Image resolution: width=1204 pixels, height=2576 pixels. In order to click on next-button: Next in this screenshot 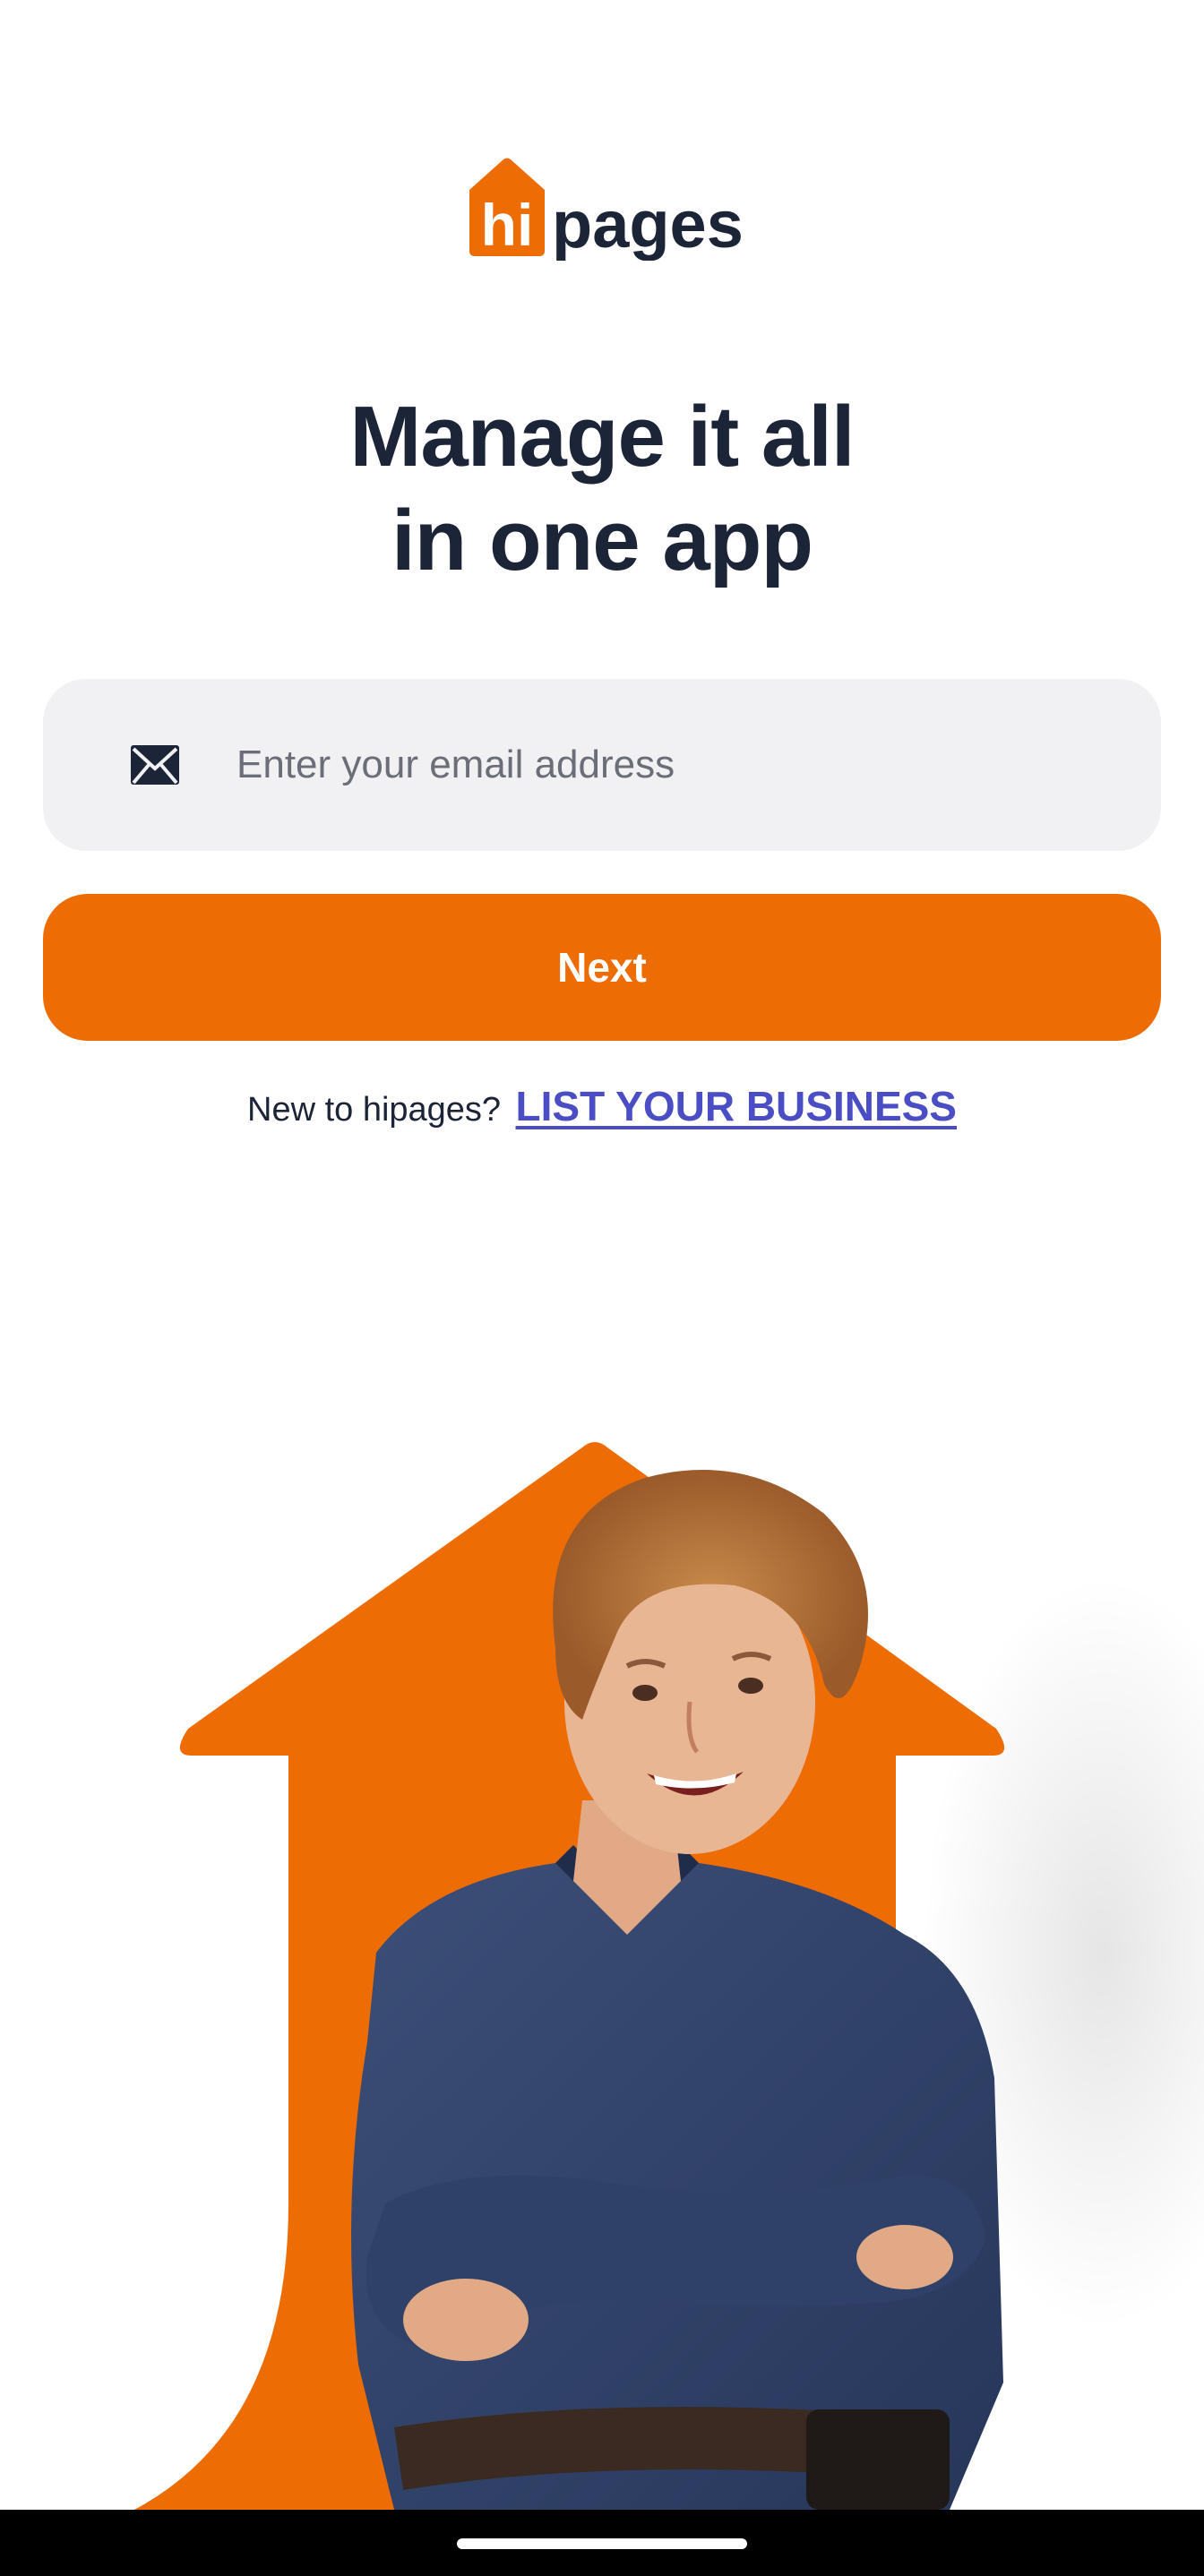, I will do `click(602, 967)`.